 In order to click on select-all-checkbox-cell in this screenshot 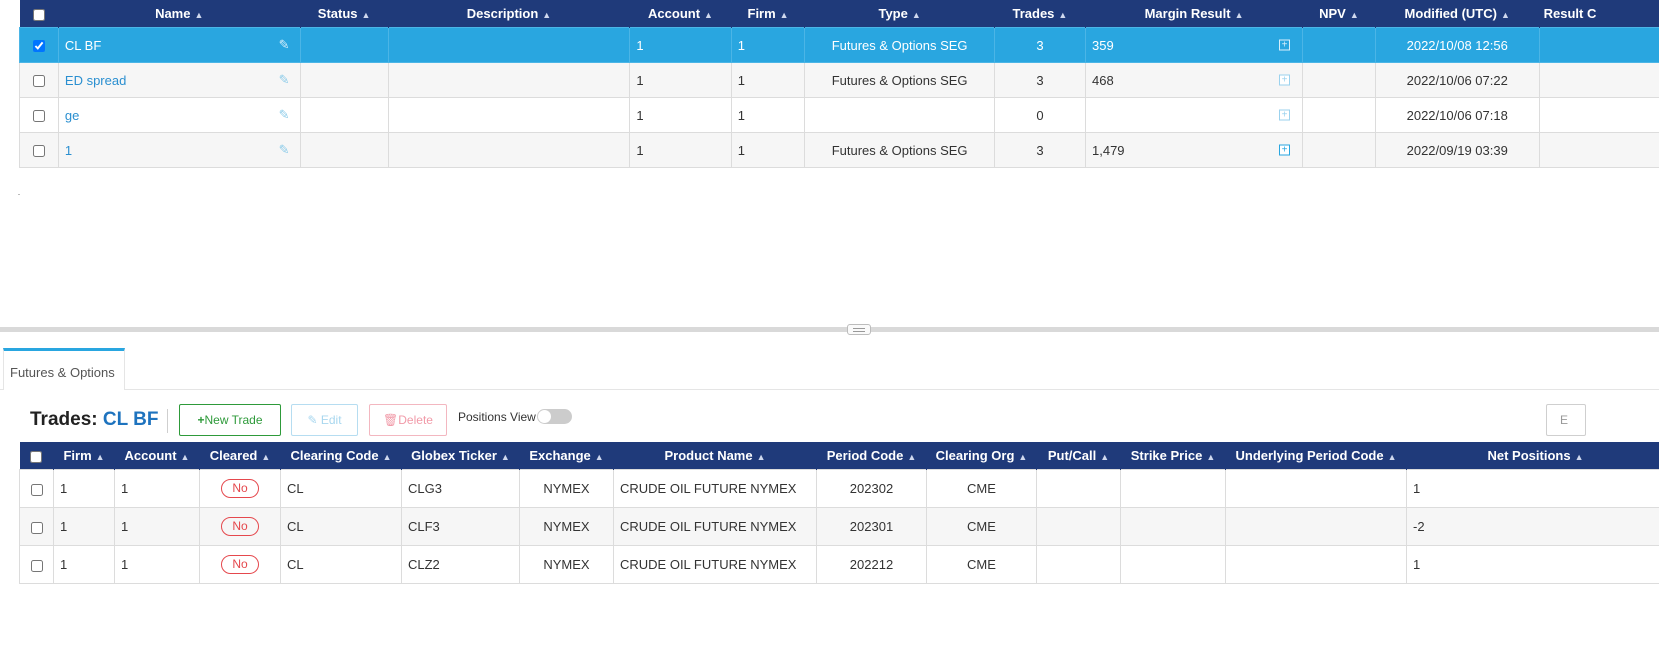, I will do `click(39, 14)`.